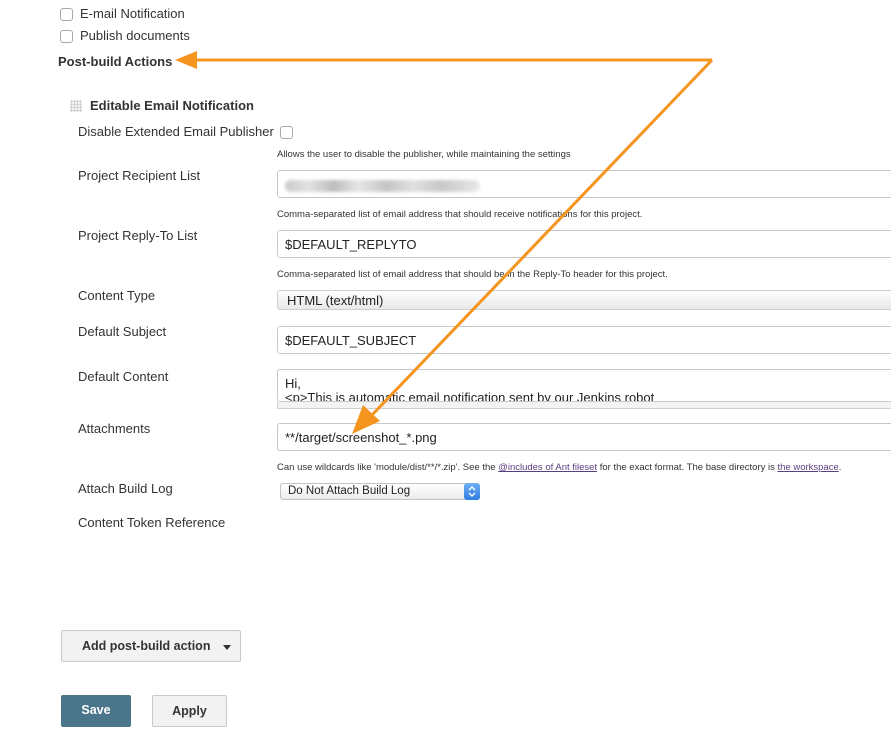 The image size is (891, 748). Describe the element at coordinates (96, 711) in the screenshot. I see `save-button: Save` at that location.